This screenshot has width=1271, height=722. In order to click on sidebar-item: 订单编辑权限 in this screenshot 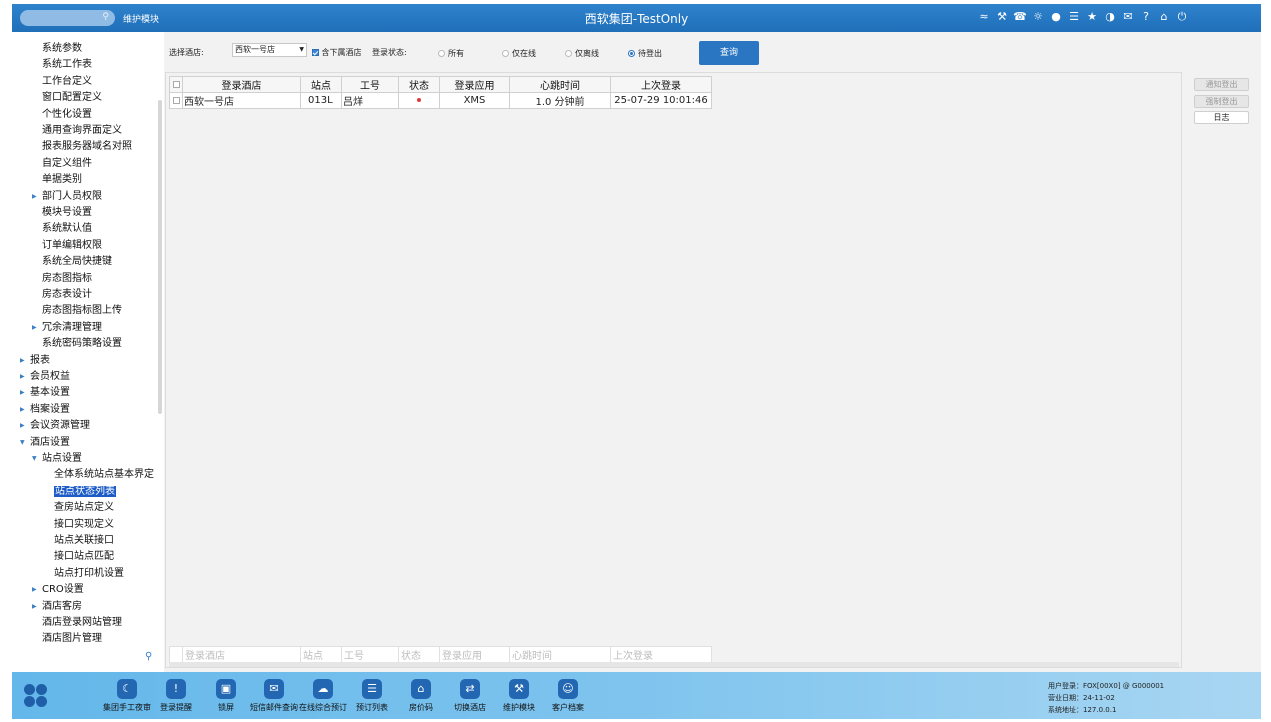, I will do `click(72, 246)`.